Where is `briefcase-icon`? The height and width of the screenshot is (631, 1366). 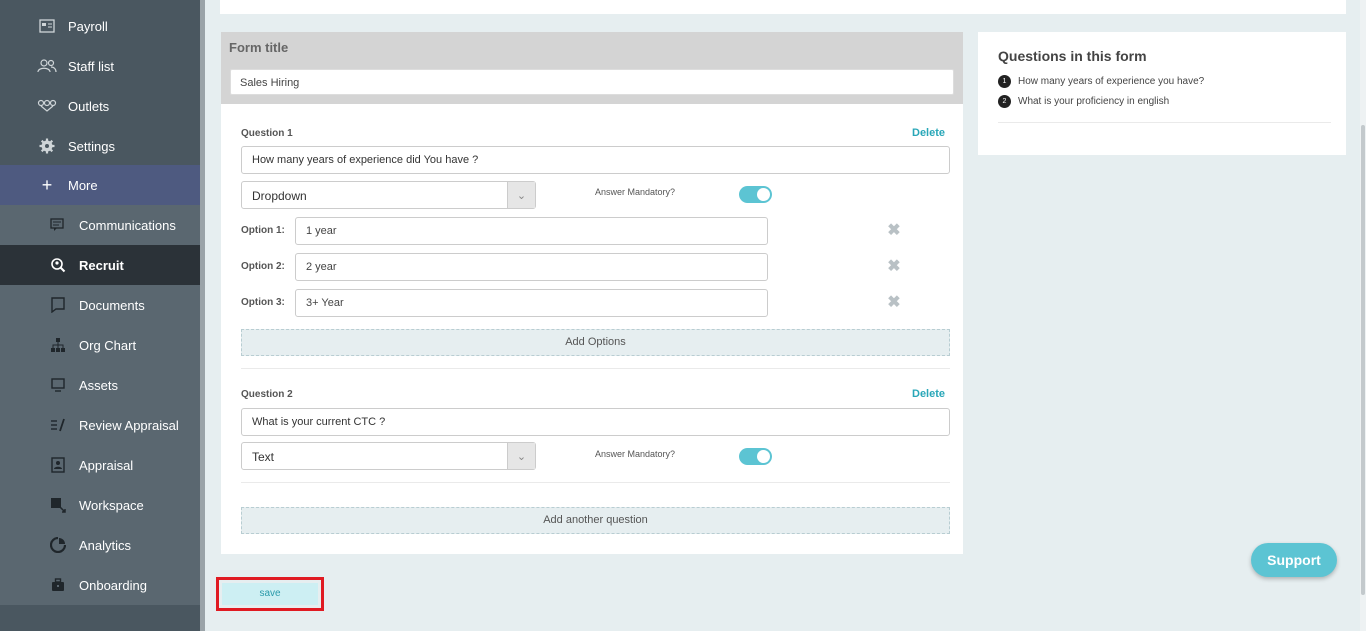 briefcase-icon is located at coordinates (58, 585).